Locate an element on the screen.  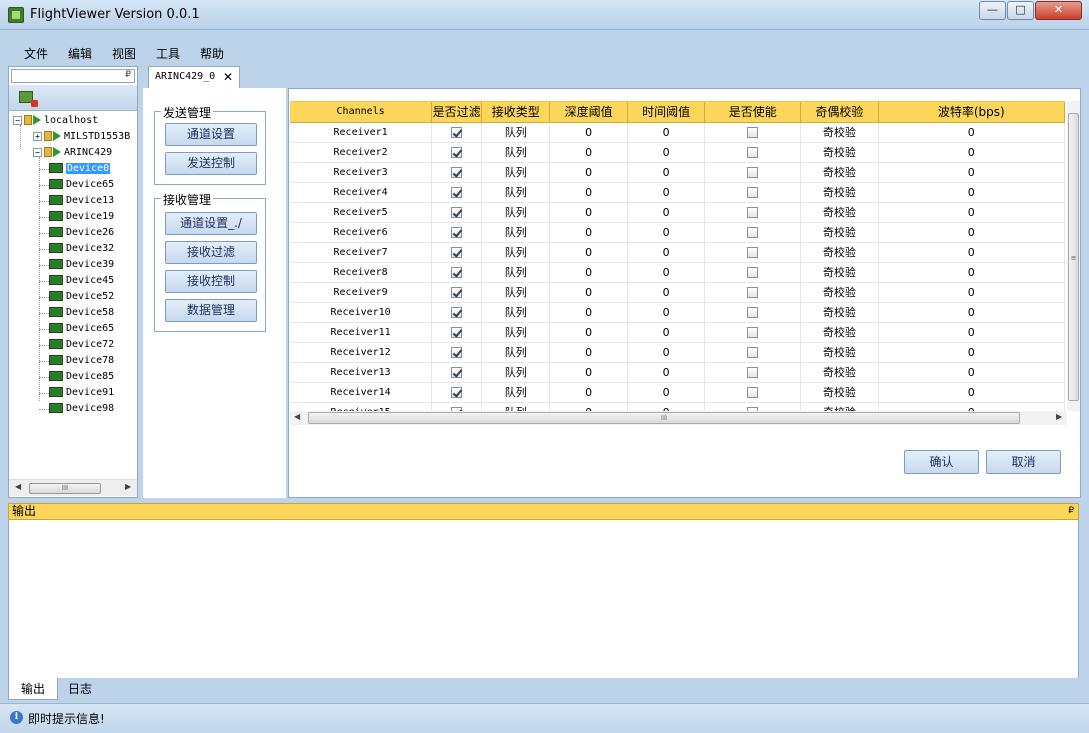
send-control-button: 发送控制 is located at coordinates (211, 163).